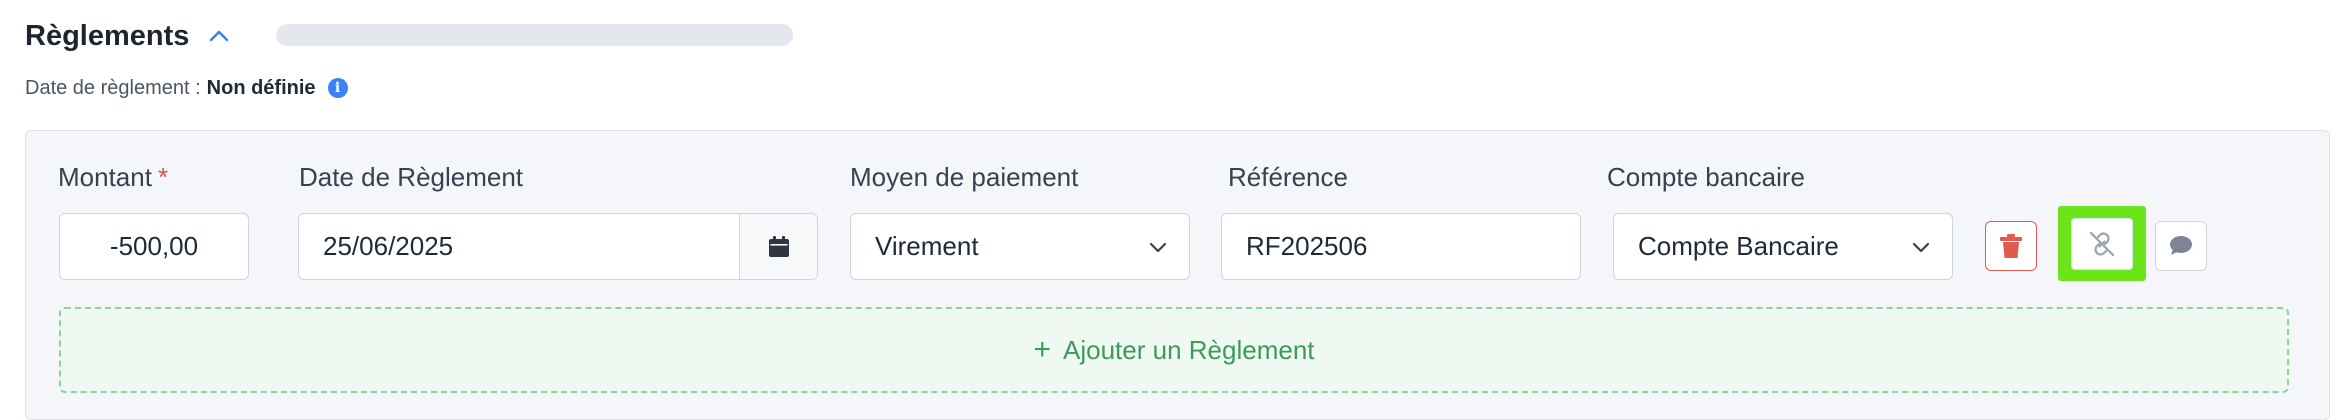 This screenshot has height=420, width=2342. I want to click on amount-label: Montant *, so click(113, 177).